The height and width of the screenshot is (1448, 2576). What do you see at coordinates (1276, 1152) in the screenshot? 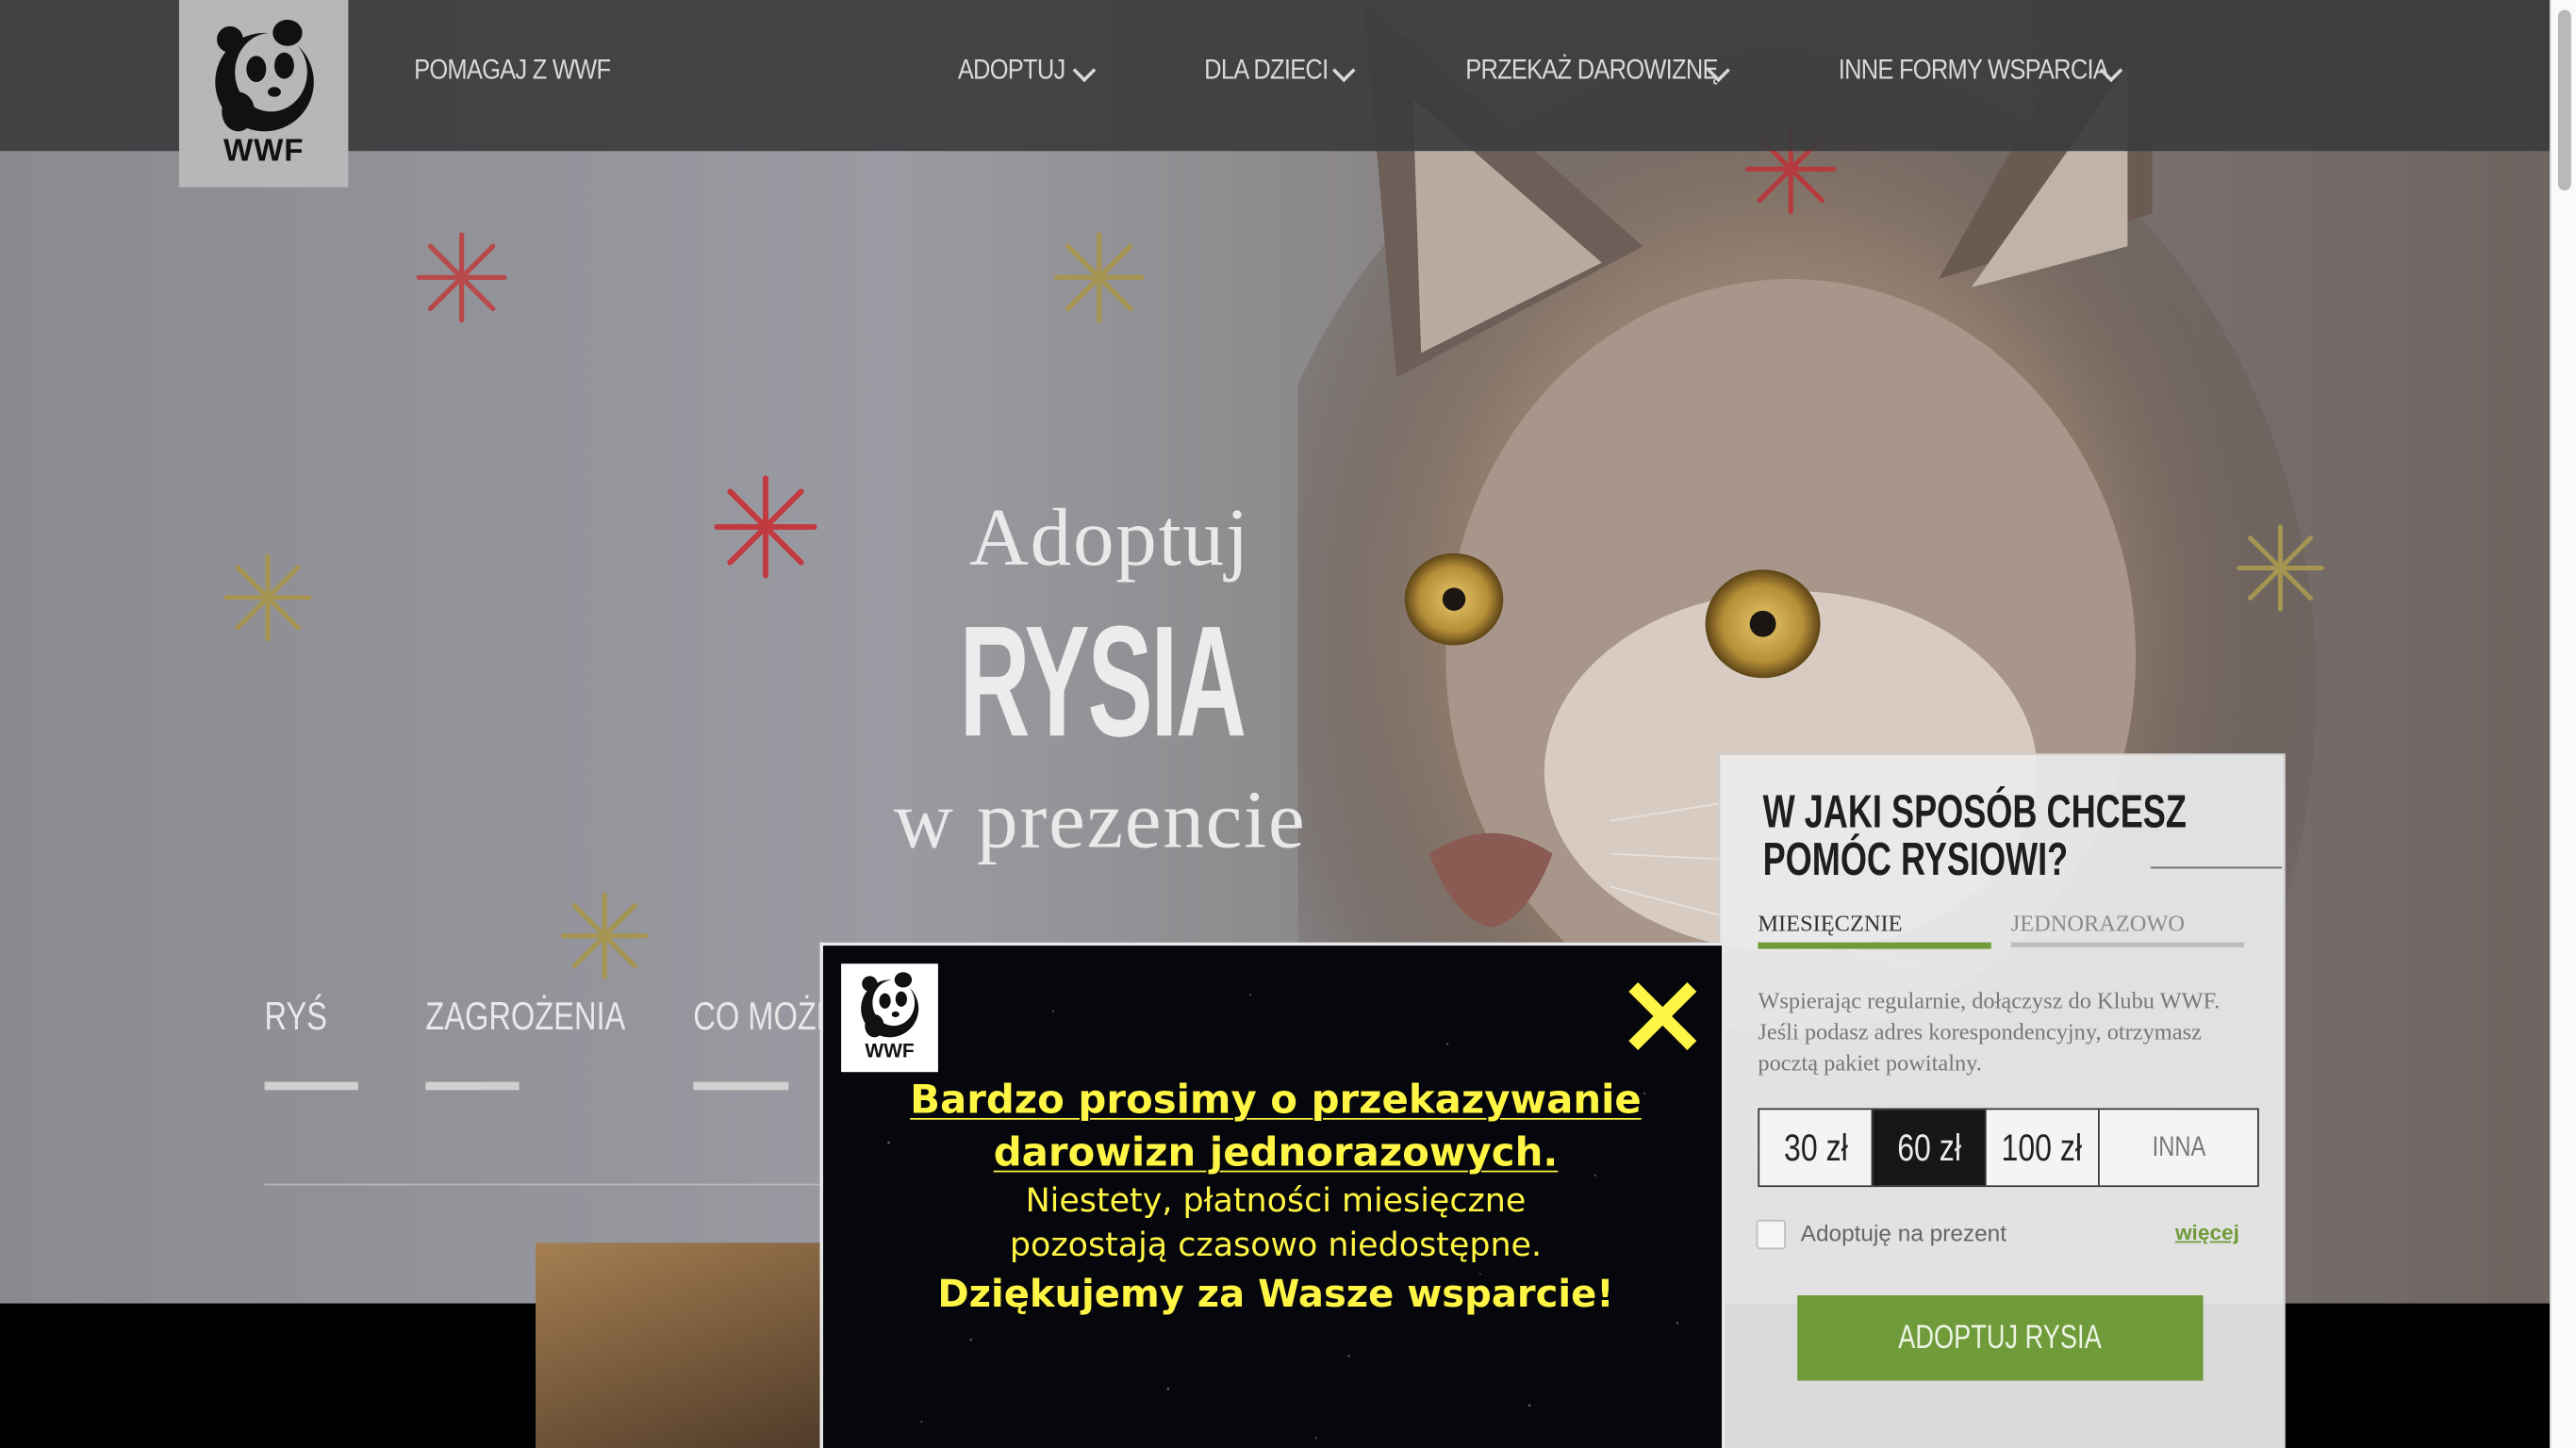
I see `popup-message-line2: darowizn jednorazowych.` at bounding box center [1276, 1152].